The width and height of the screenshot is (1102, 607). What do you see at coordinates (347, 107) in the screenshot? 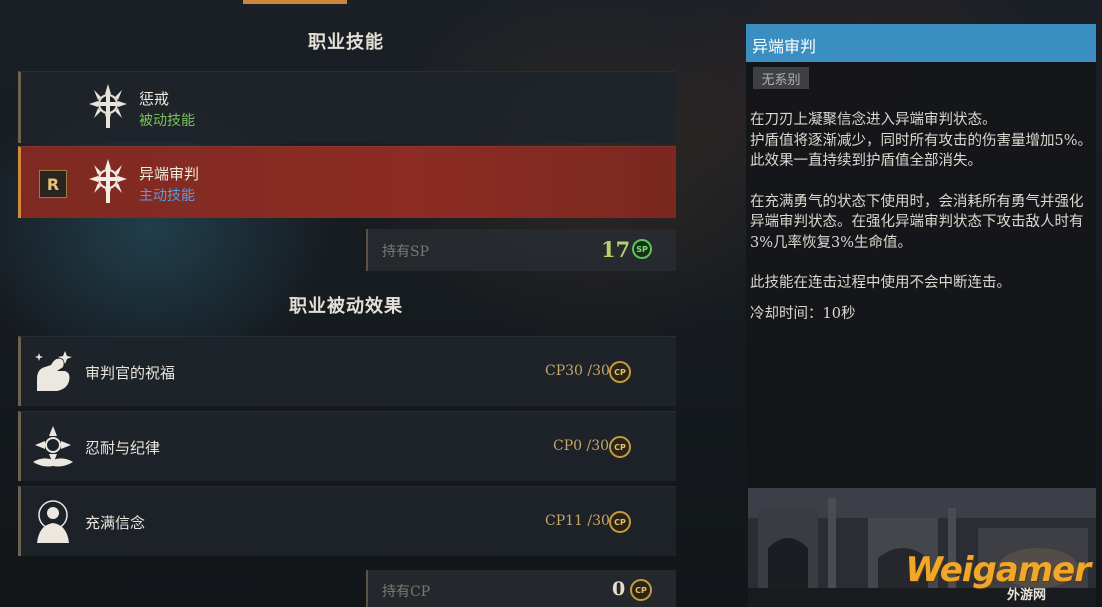
I see `skill-row-punish: 惩戒 被动技能` at bounding box center [347, 107].